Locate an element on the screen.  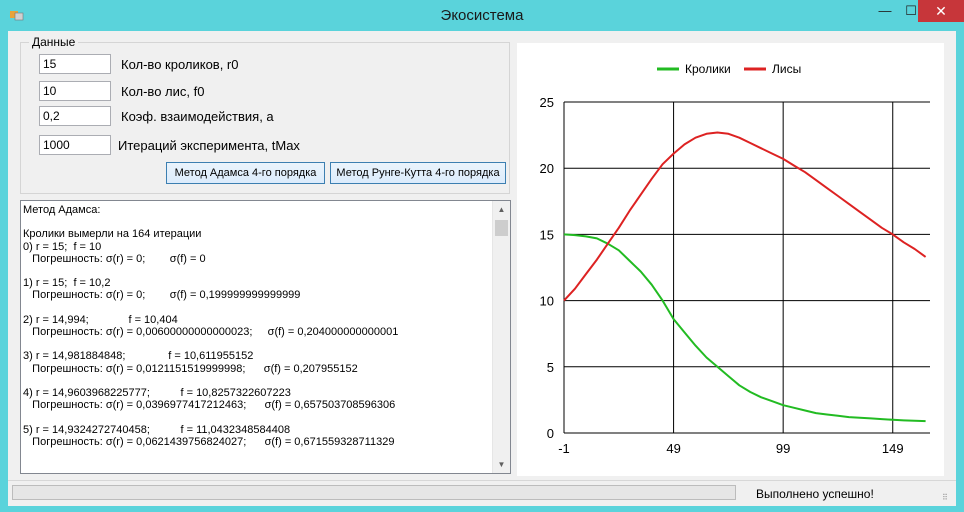
rabbits-label: Кол-во кроликов, r0 is located at coordinates (180, 64).